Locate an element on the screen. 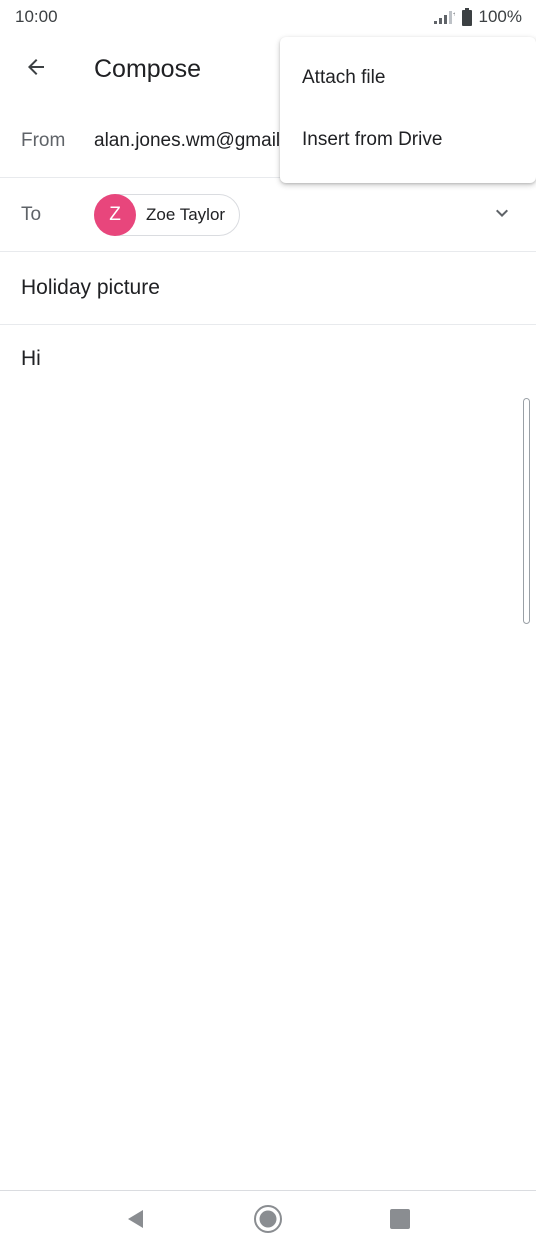  from-label: From is located at coordinates (43, 140).